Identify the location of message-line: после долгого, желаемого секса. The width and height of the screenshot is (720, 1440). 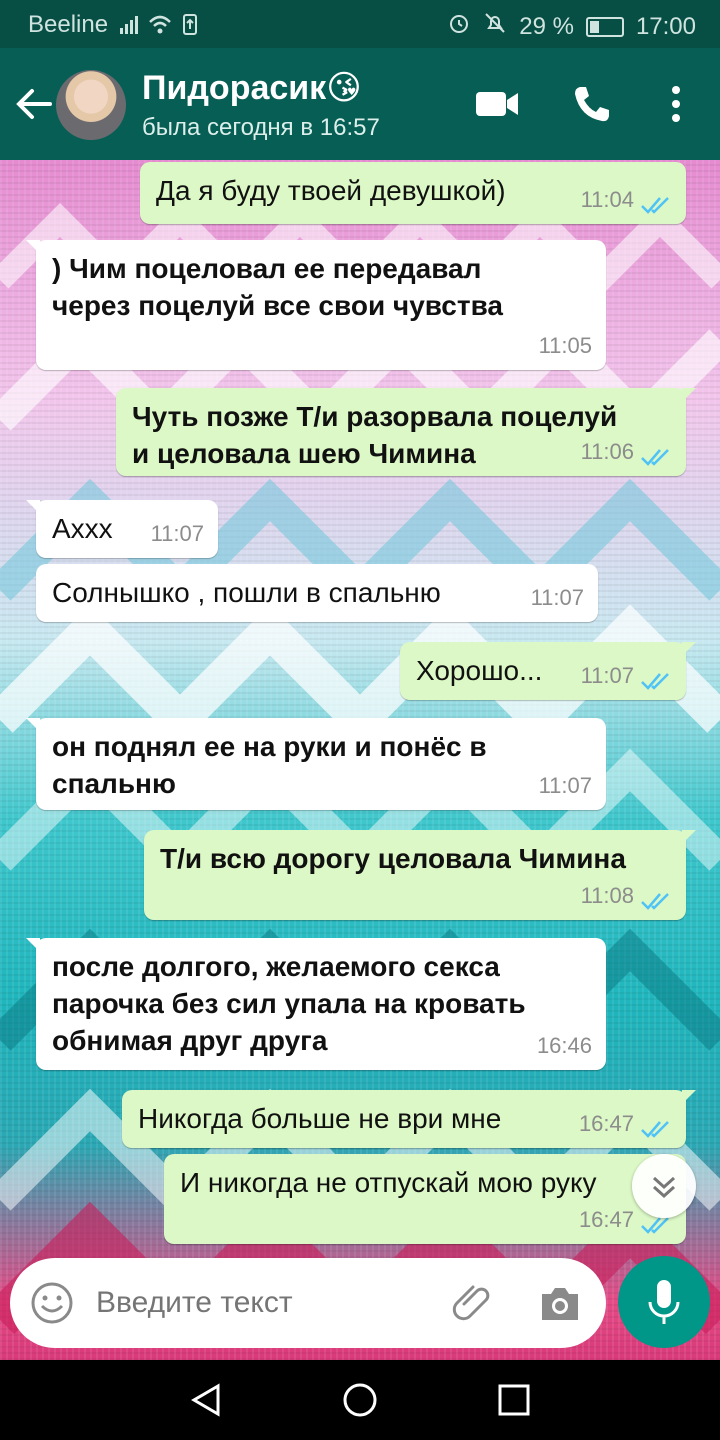
(276, 966).